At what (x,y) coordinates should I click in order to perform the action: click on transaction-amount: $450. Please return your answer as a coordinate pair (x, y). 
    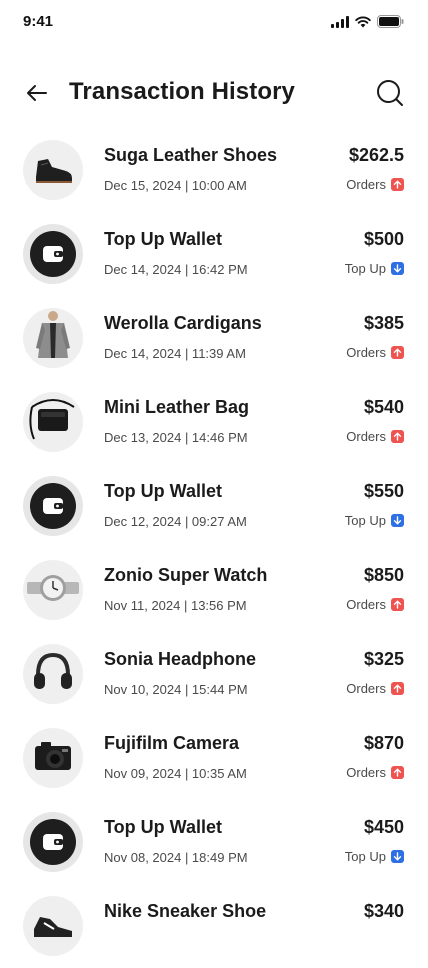
    Looking at the image, I should click on (383, 827).